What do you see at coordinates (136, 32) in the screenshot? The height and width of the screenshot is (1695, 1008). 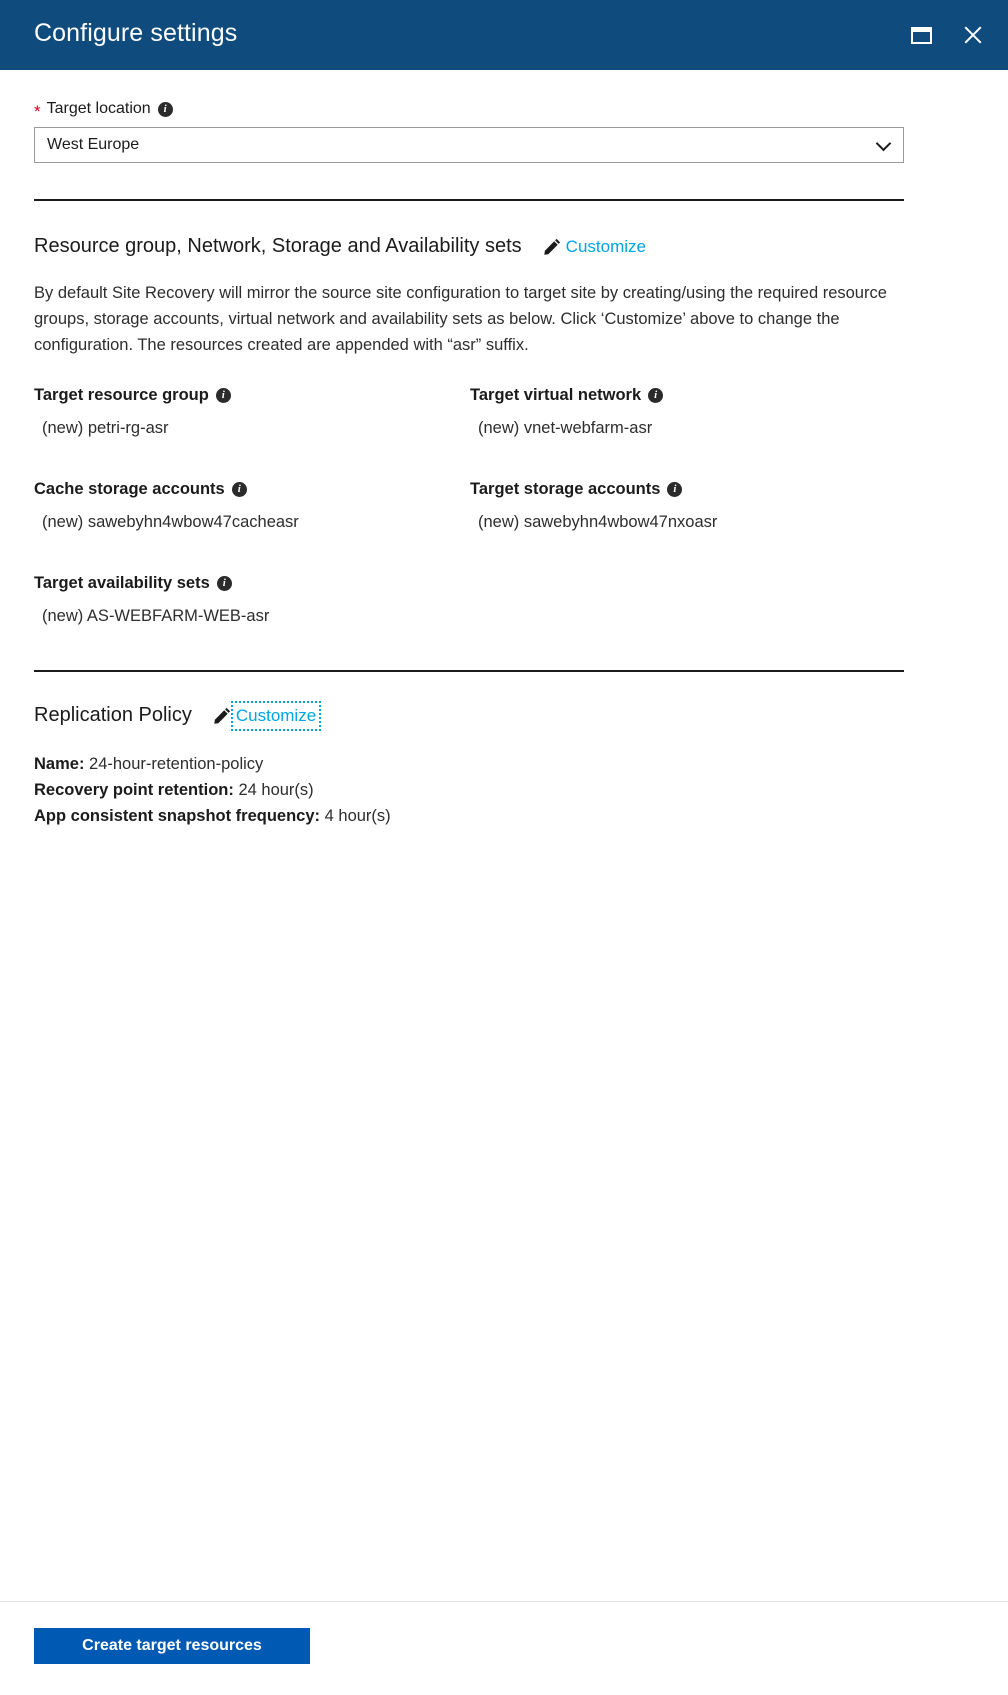 I see `page-title: Configure settings` at bounding box center [136, 32].